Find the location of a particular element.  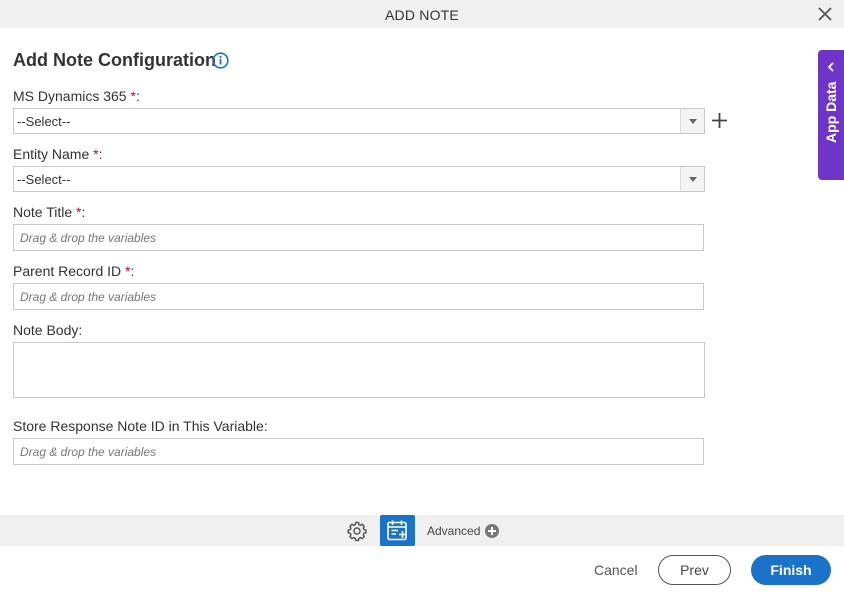

ms-dynamics-select: --Select-- is located at coordinates (359, 121).